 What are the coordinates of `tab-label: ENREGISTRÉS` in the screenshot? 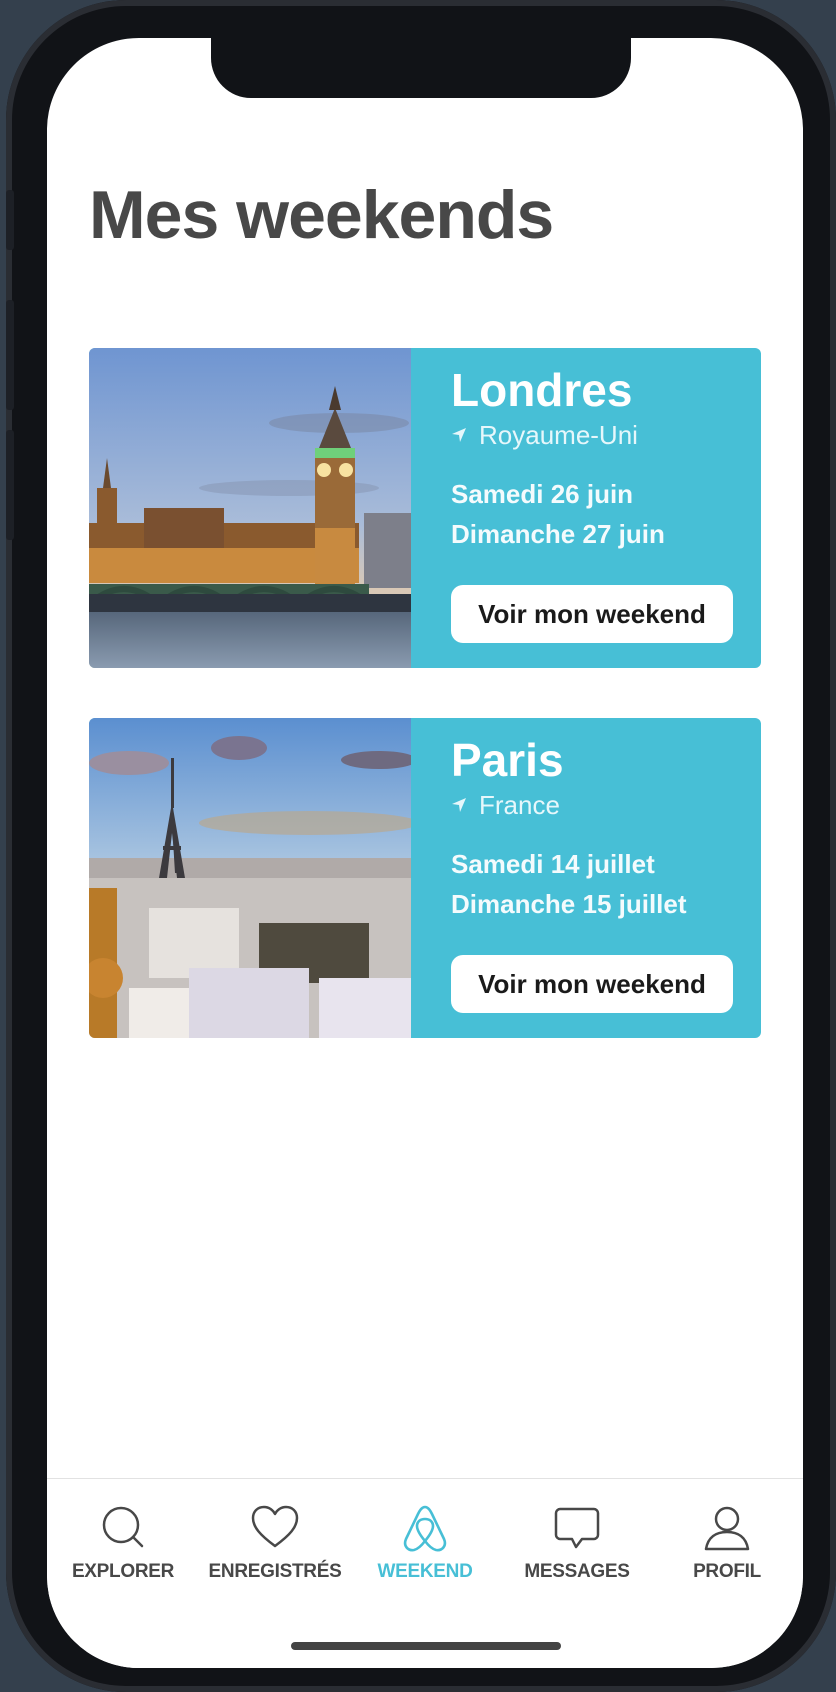 It's located at (275, 1571).